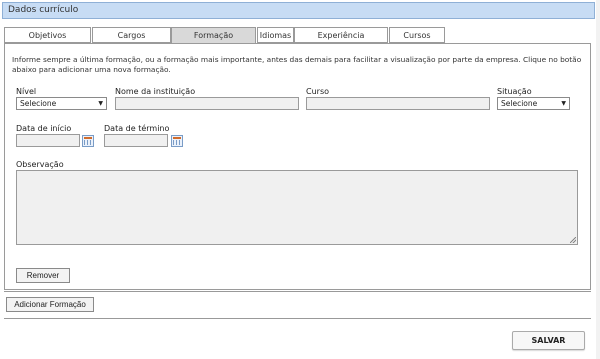 This screenshot has height=359, width=600. Describe the element at coordinates (398, 103) in the screenshot. I see `curso-input` at that location.